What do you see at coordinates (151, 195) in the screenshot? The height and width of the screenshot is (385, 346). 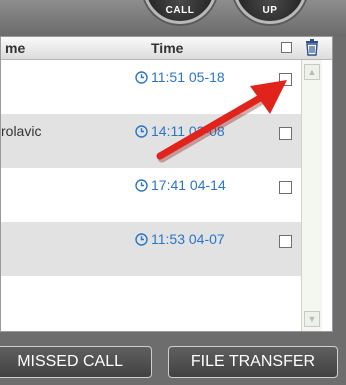 I see `table-row: 17:41 04-14` at bounding box center [151, 195].